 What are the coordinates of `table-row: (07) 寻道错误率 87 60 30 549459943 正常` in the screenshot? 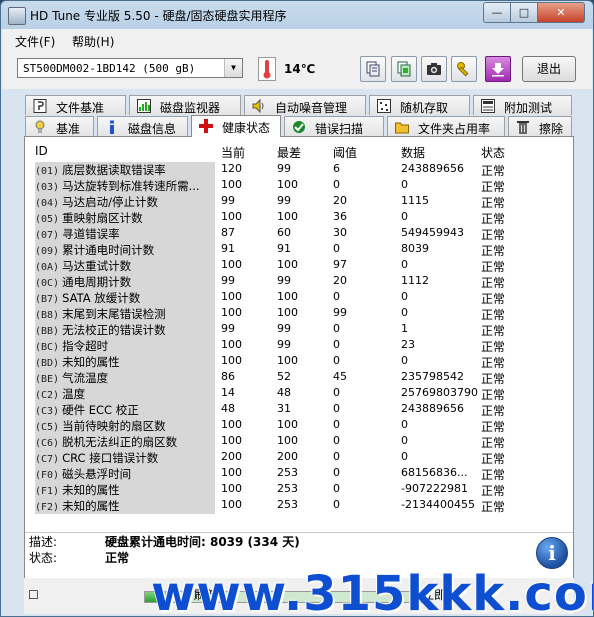 It's located at (299, 233).